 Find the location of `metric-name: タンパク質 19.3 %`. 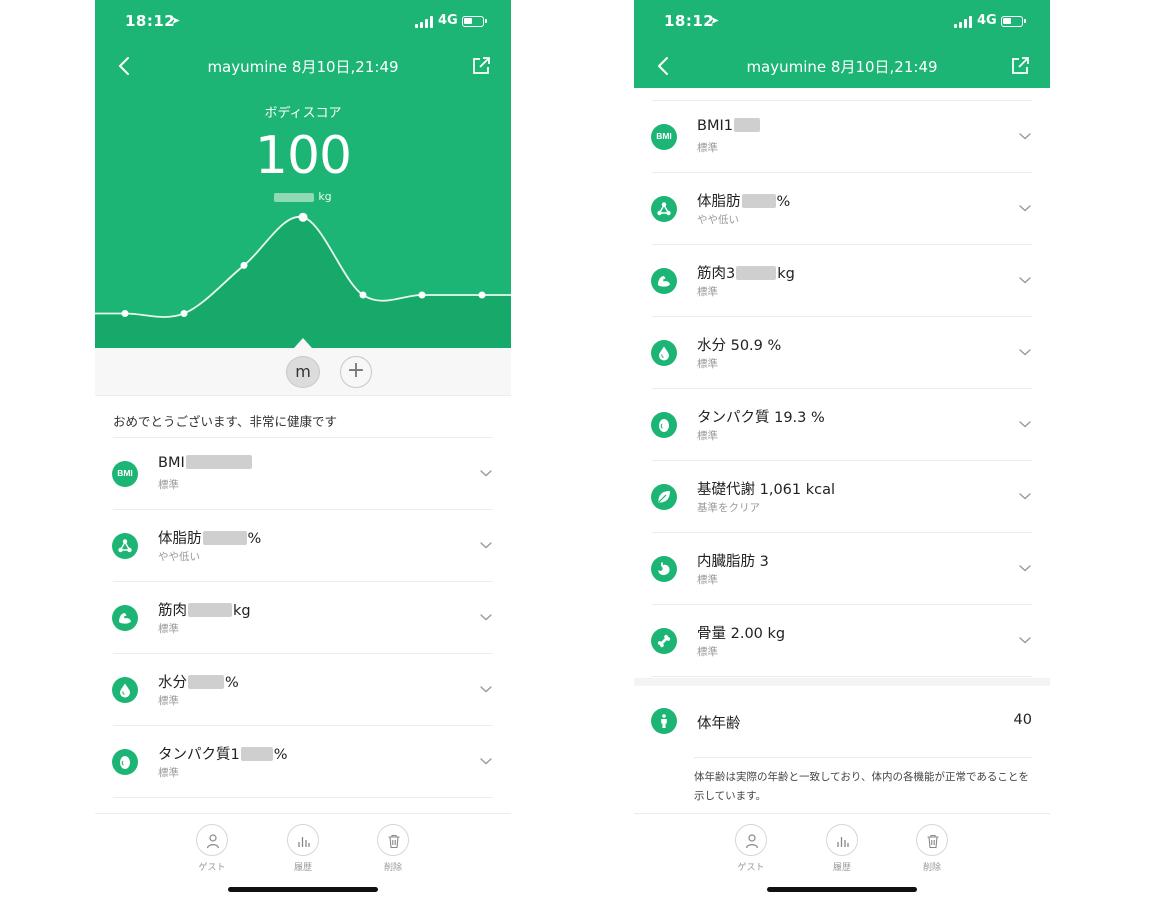

metric-name: タンパク質 19.3 % is located at coordinates (761, 418).